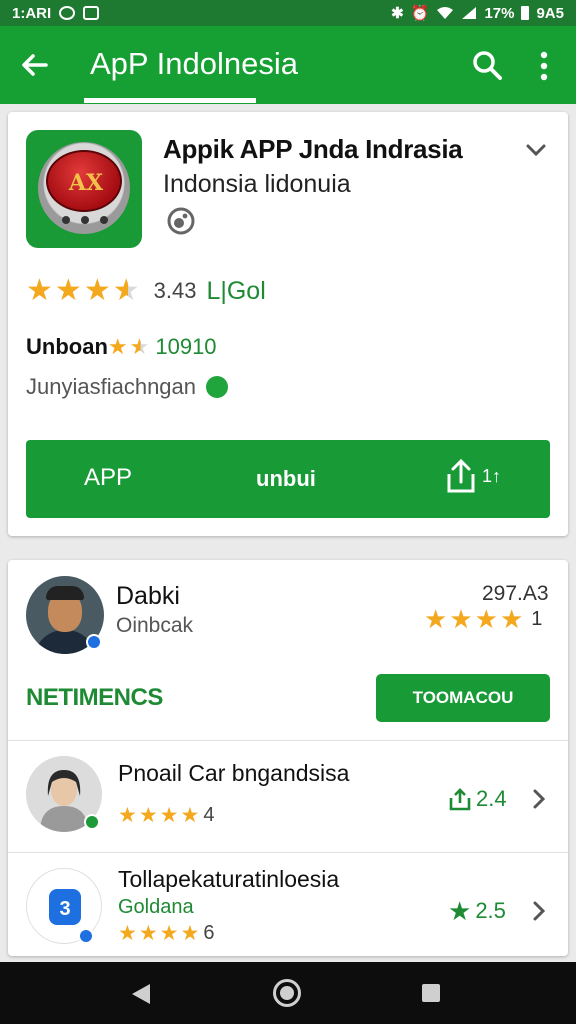 The image size is (576, 1024). I want to click on app-subtitle: Indonsia lidonuia, so click(257, 184).